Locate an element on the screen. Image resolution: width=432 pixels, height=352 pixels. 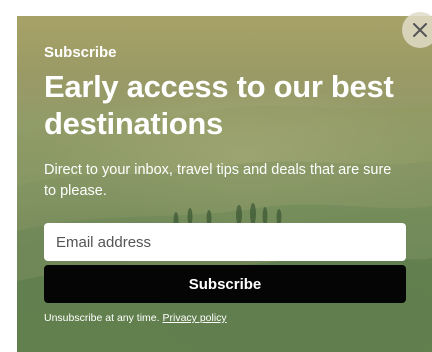
unsubscribe-text: Unsubscribe at any time. is located at coordinates (102, 318).